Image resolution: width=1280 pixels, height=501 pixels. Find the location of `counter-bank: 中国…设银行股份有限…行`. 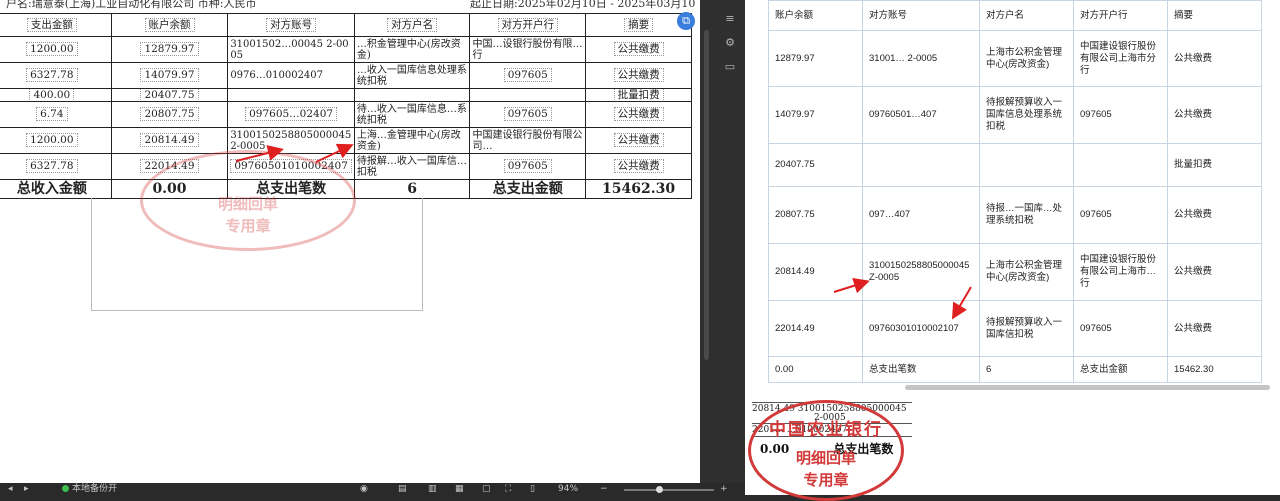

counter-bank: 中国…设银行股份有限…行 is located at coordinates (528, 49).